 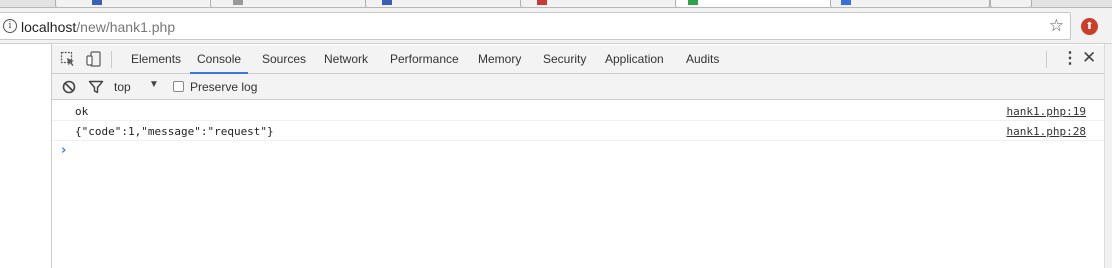 What do you see at coordinates (1056, 26) in the screenshot?
I see `bookmark-star-icon: ☆` at bounding box center [1056, 26].